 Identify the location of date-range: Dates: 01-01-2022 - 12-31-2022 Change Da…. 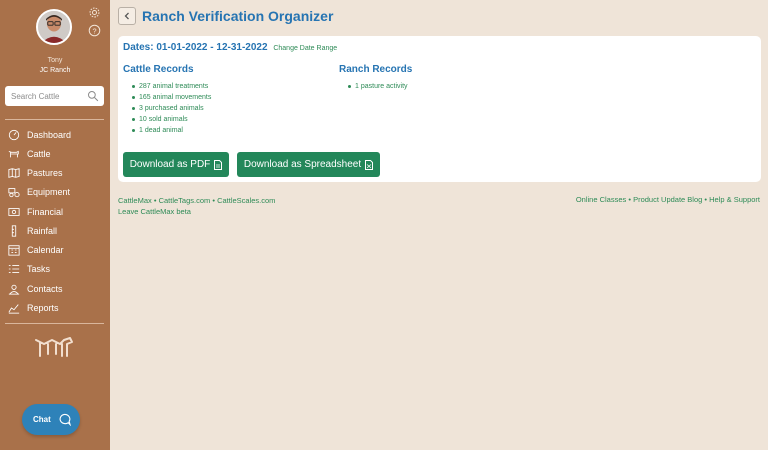
(230, 47).